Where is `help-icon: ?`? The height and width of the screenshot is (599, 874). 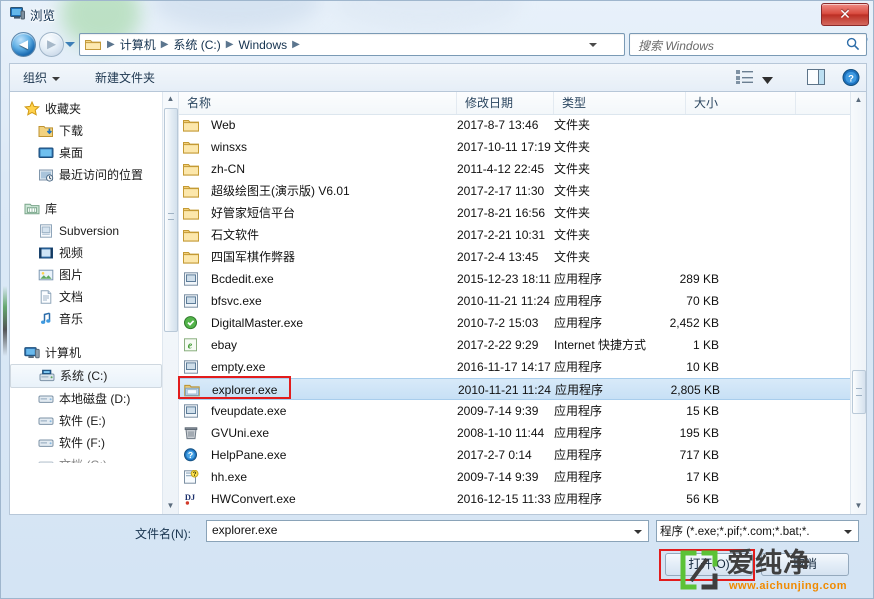
help-icon: ? is located at coordinates (851, 79).